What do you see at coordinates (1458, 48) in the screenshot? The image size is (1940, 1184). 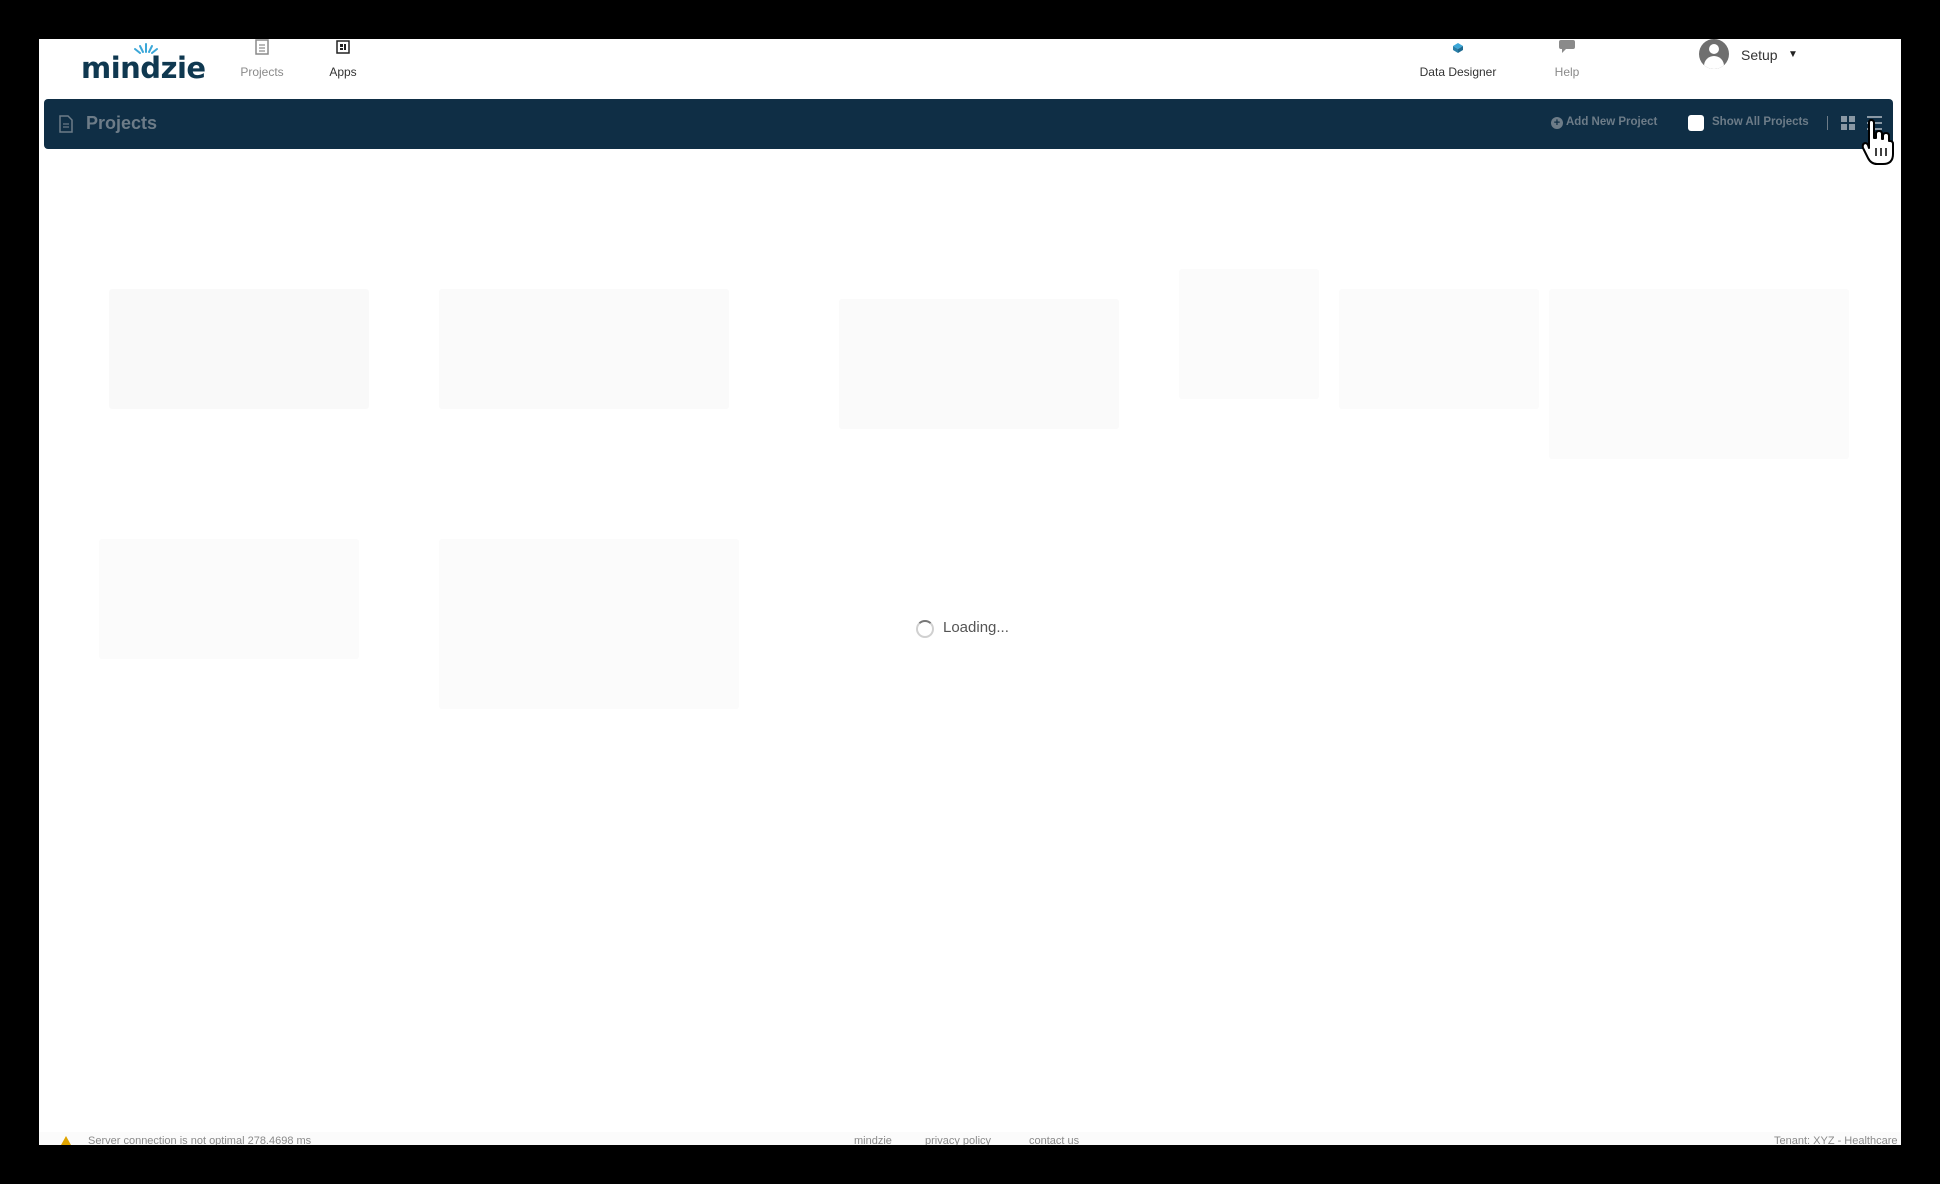 I see `cube-icon` at bounding box center [1458, 48].